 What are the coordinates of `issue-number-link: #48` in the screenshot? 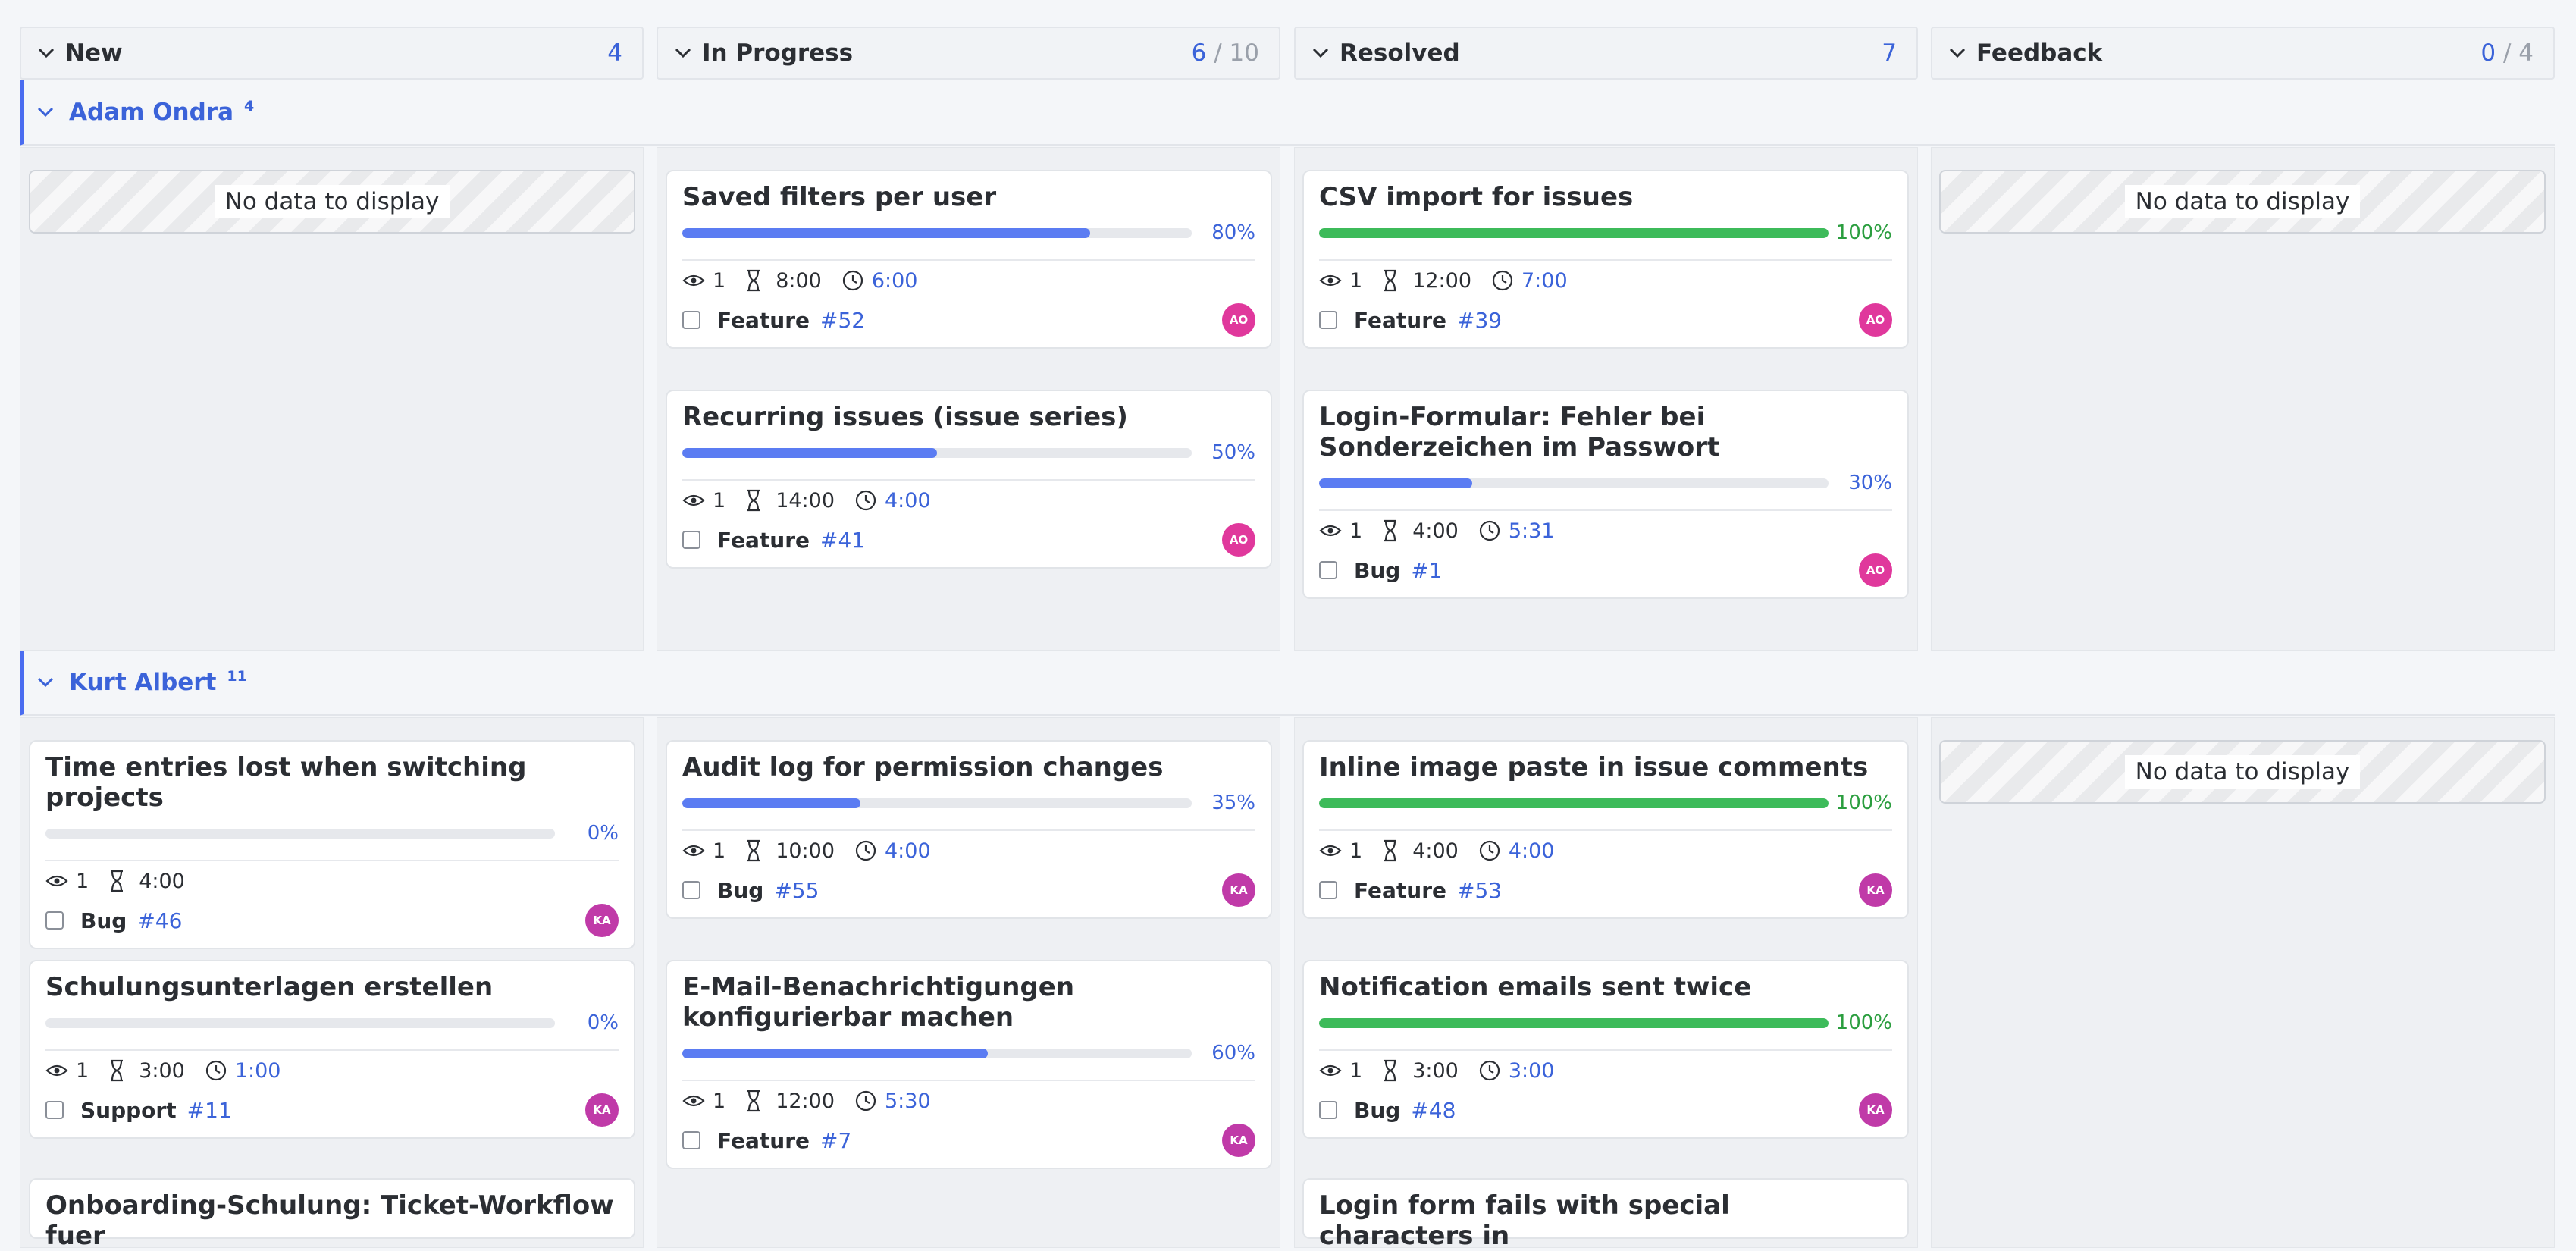 It's located at (1434, 1110).